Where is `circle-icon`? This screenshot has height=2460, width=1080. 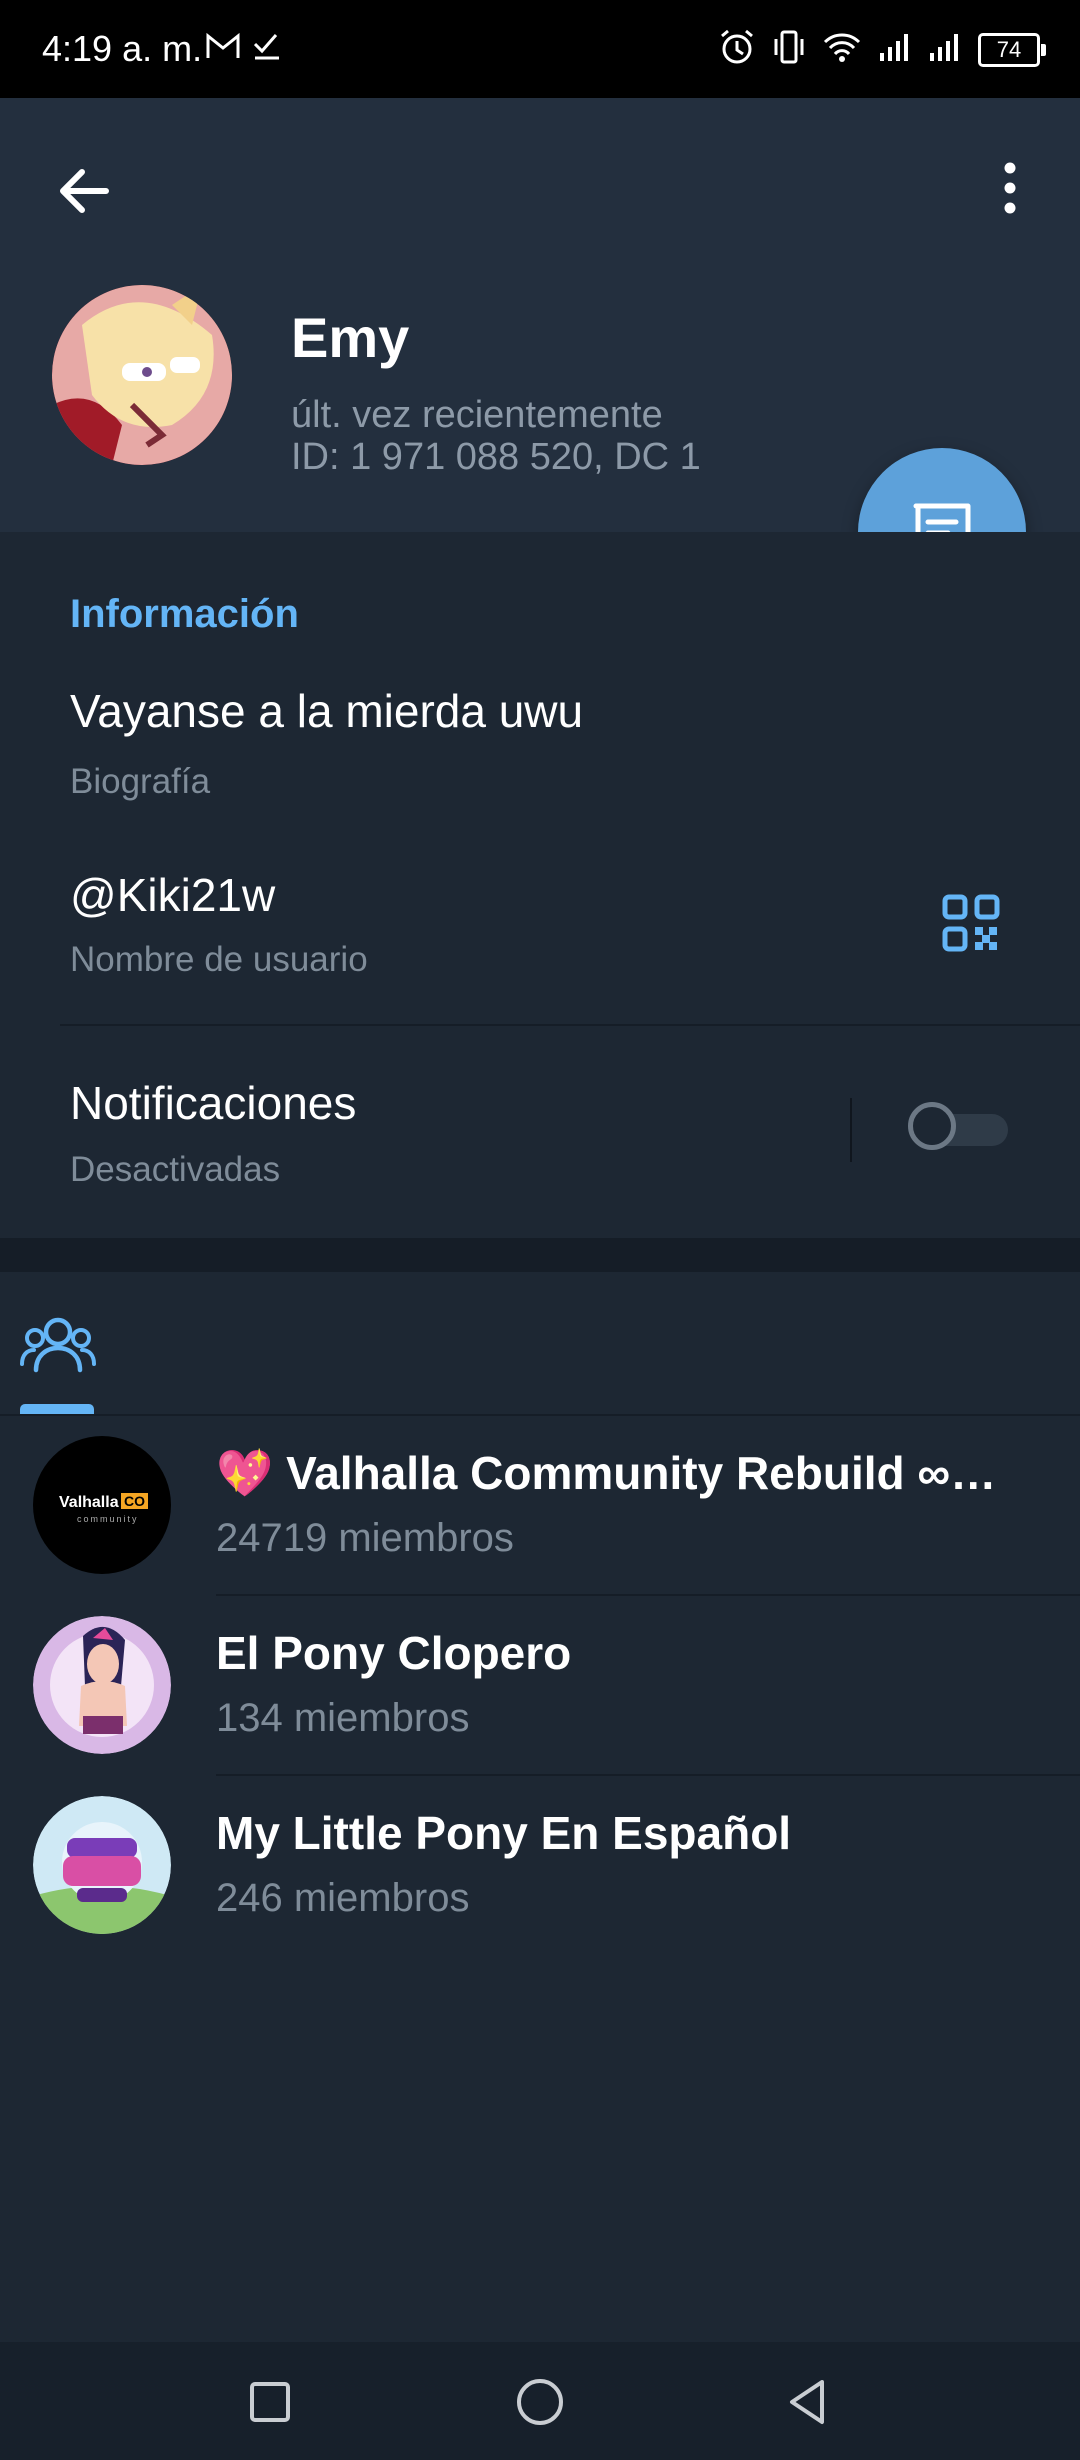
circle-icon is located at coordinates (540, 2402).